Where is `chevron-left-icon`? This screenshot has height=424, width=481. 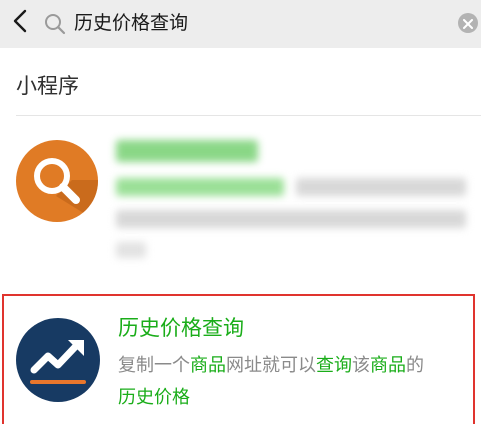
chevron-left-icon is located at coordinates (20, 23).